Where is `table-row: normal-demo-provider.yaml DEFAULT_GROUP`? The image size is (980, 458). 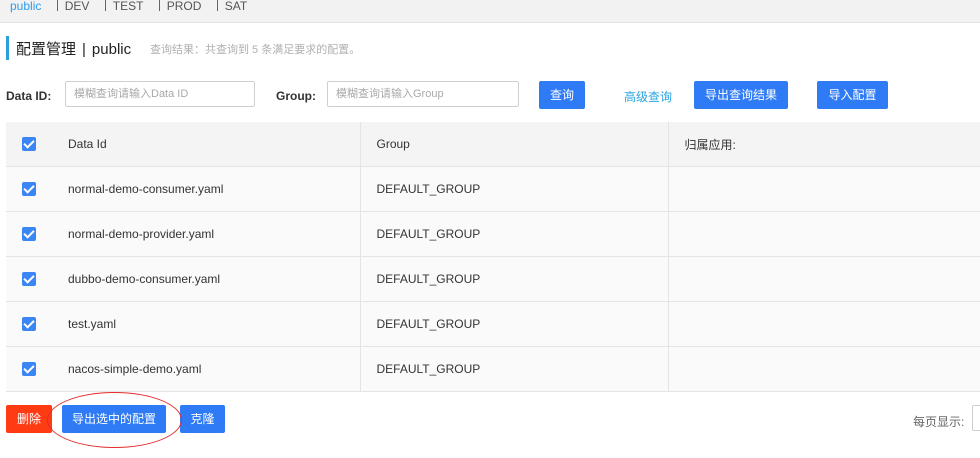 table-row: normal-demo-provider.yaml DEFAULT_GROUP is located at coordinates (493, 234).